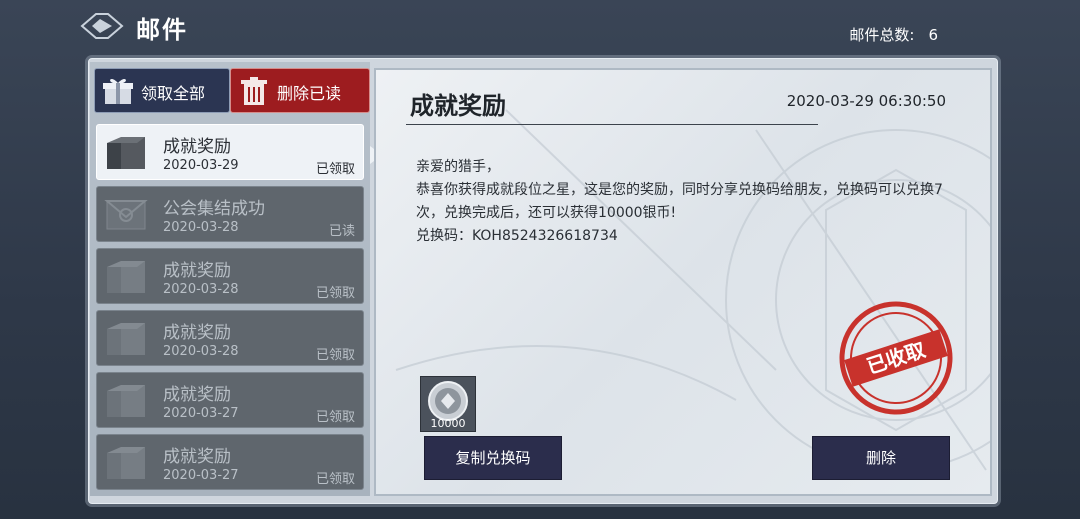 The width and height of the screenshot is (1080, 519). Describe the element at coordinates (866, 101) in the screenshot. I see `mail-detail-timestamp: 2020-03-29 06:30:50` at that location.